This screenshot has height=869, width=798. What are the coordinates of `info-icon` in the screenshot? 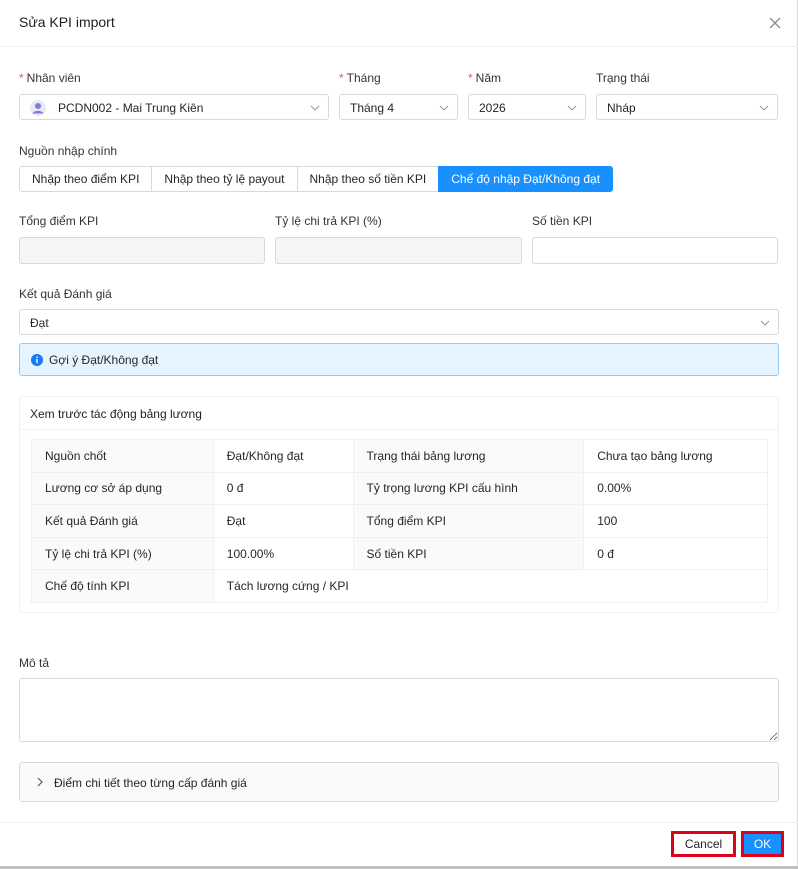 It's located at (37, 360).